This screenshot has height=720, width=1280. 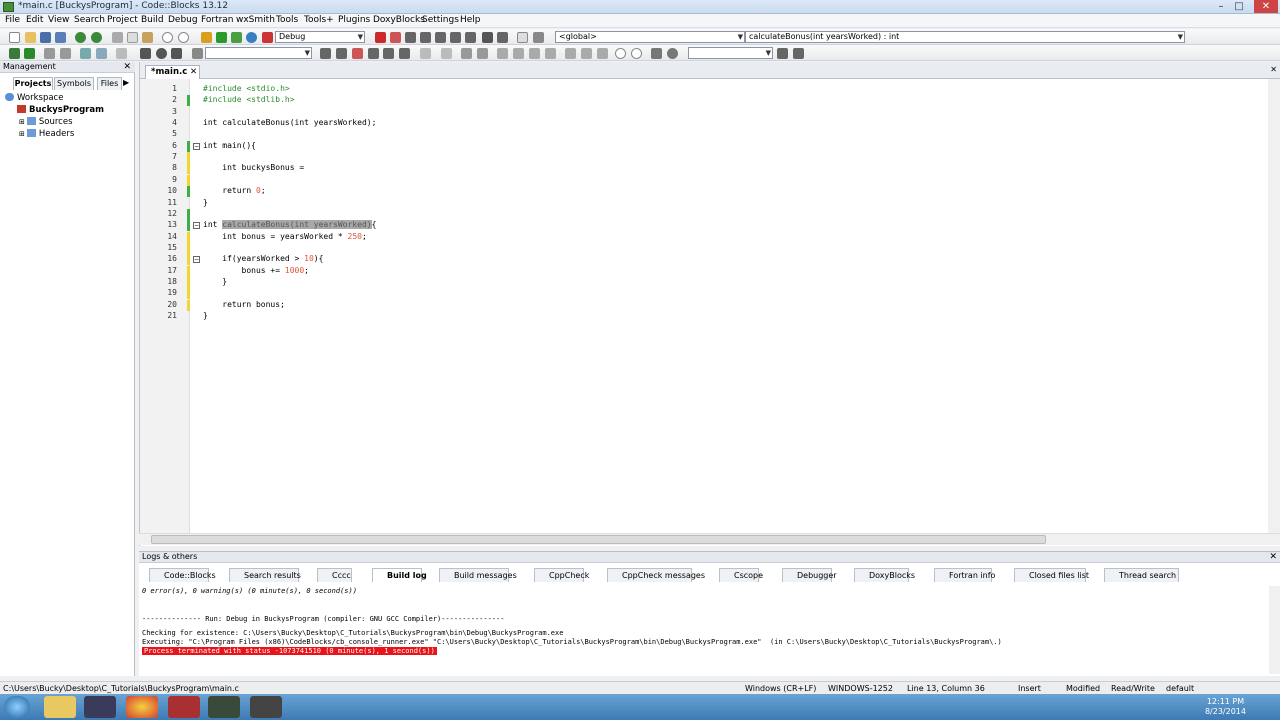 I want to click on start-button-icon, so click(x=17, y=707).